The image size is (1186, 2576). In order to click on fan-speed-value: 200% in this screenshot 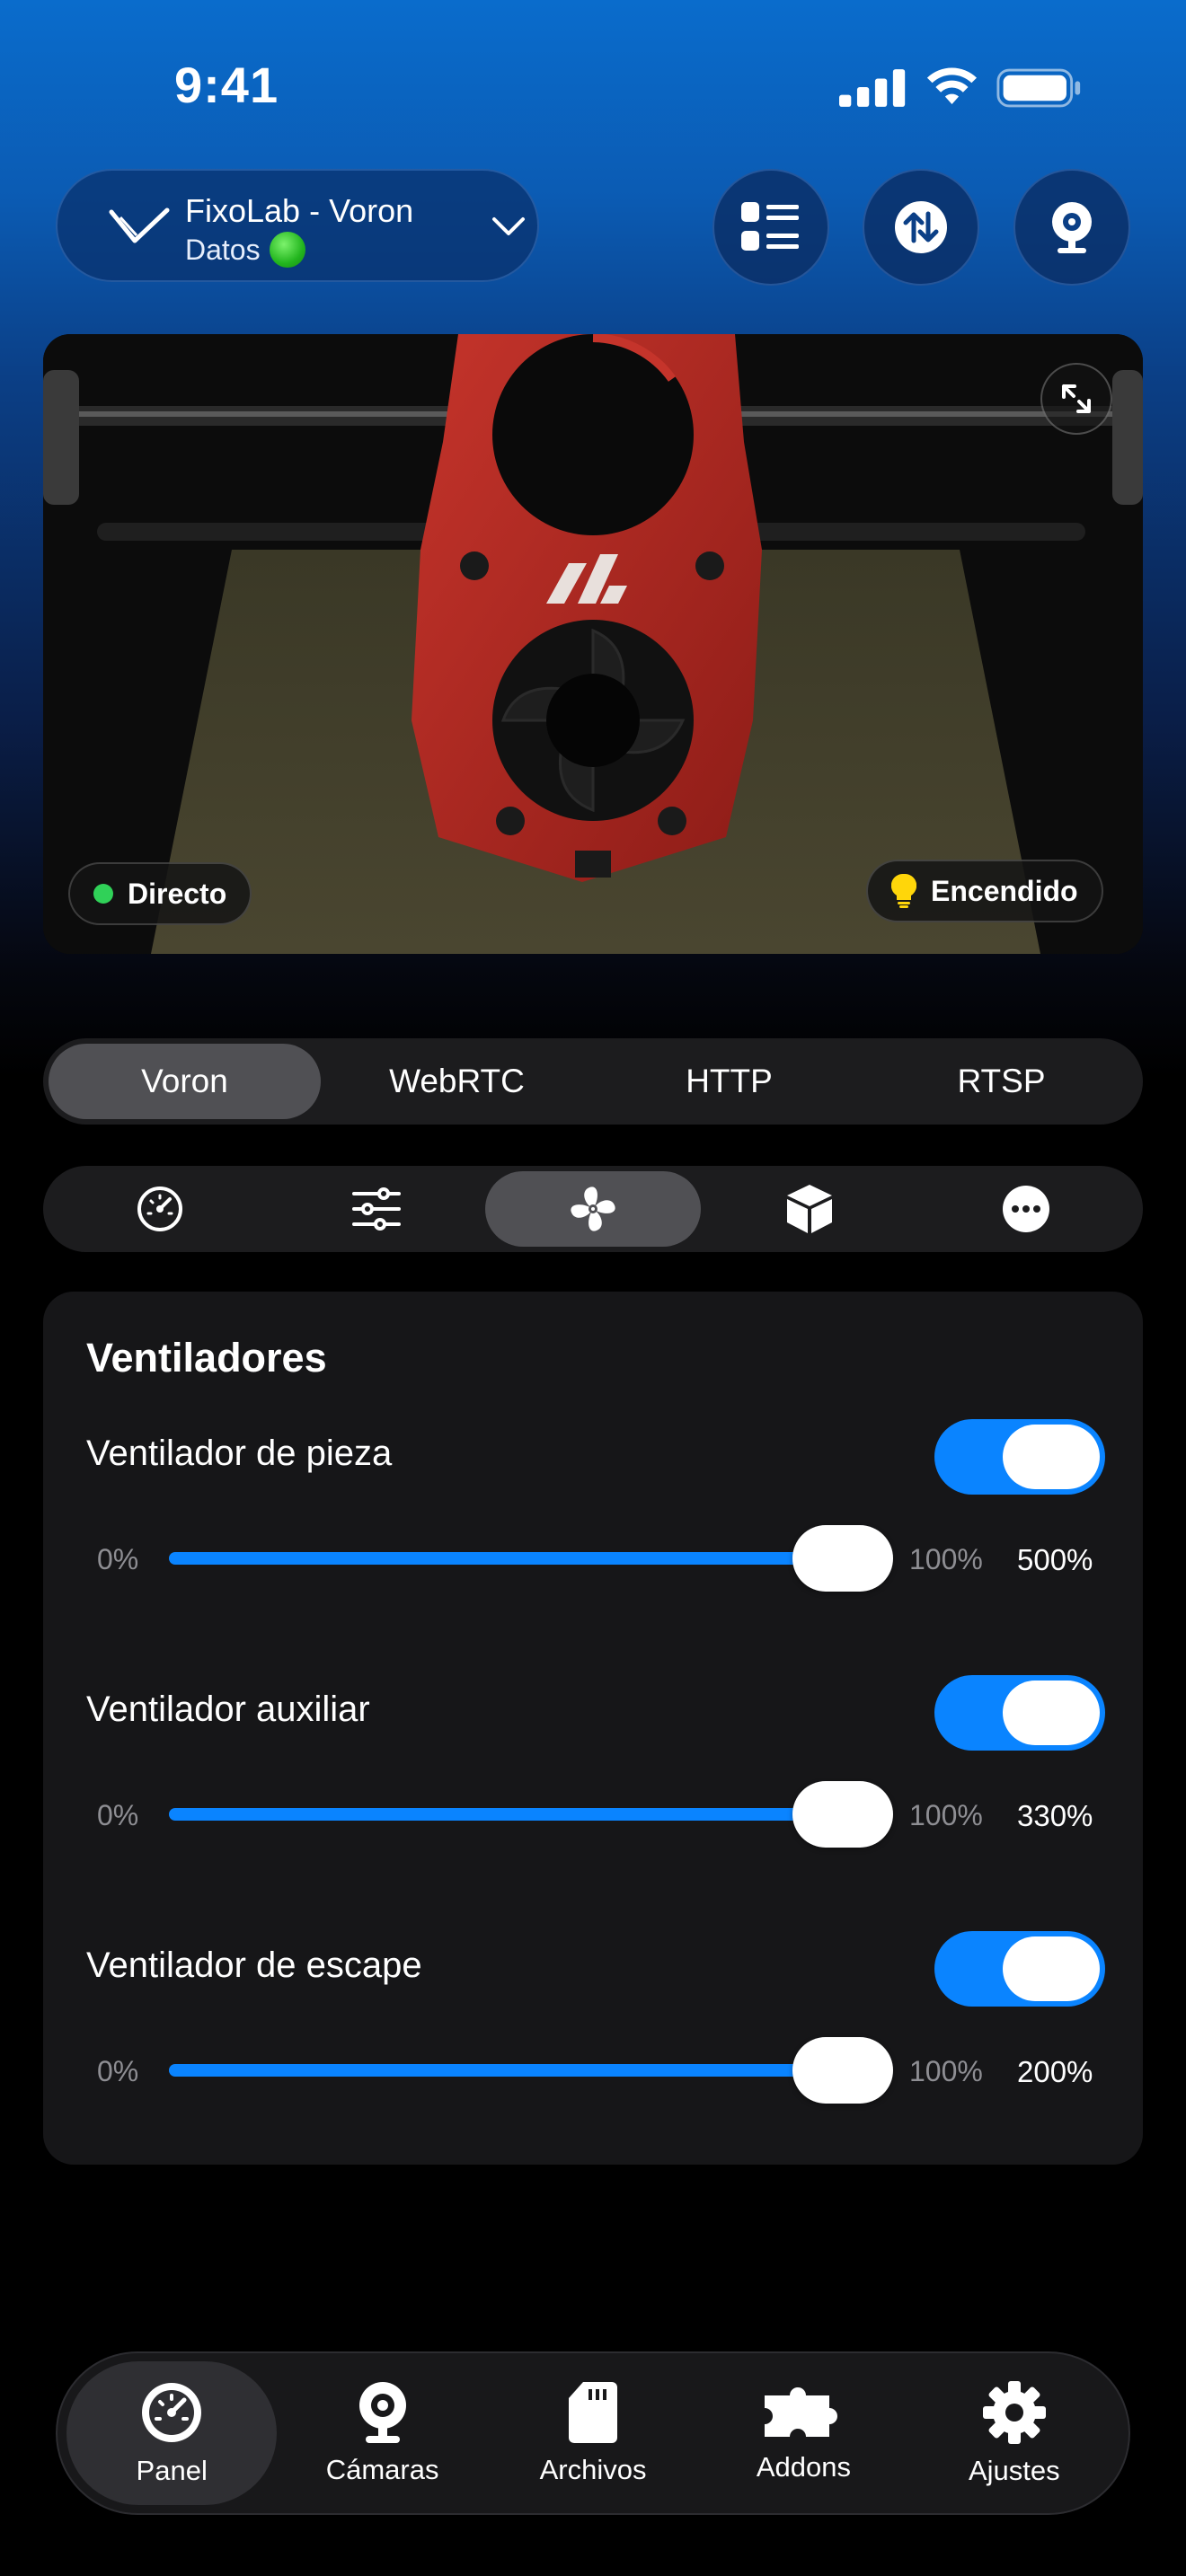, I will do `click(1055, 2071)`.